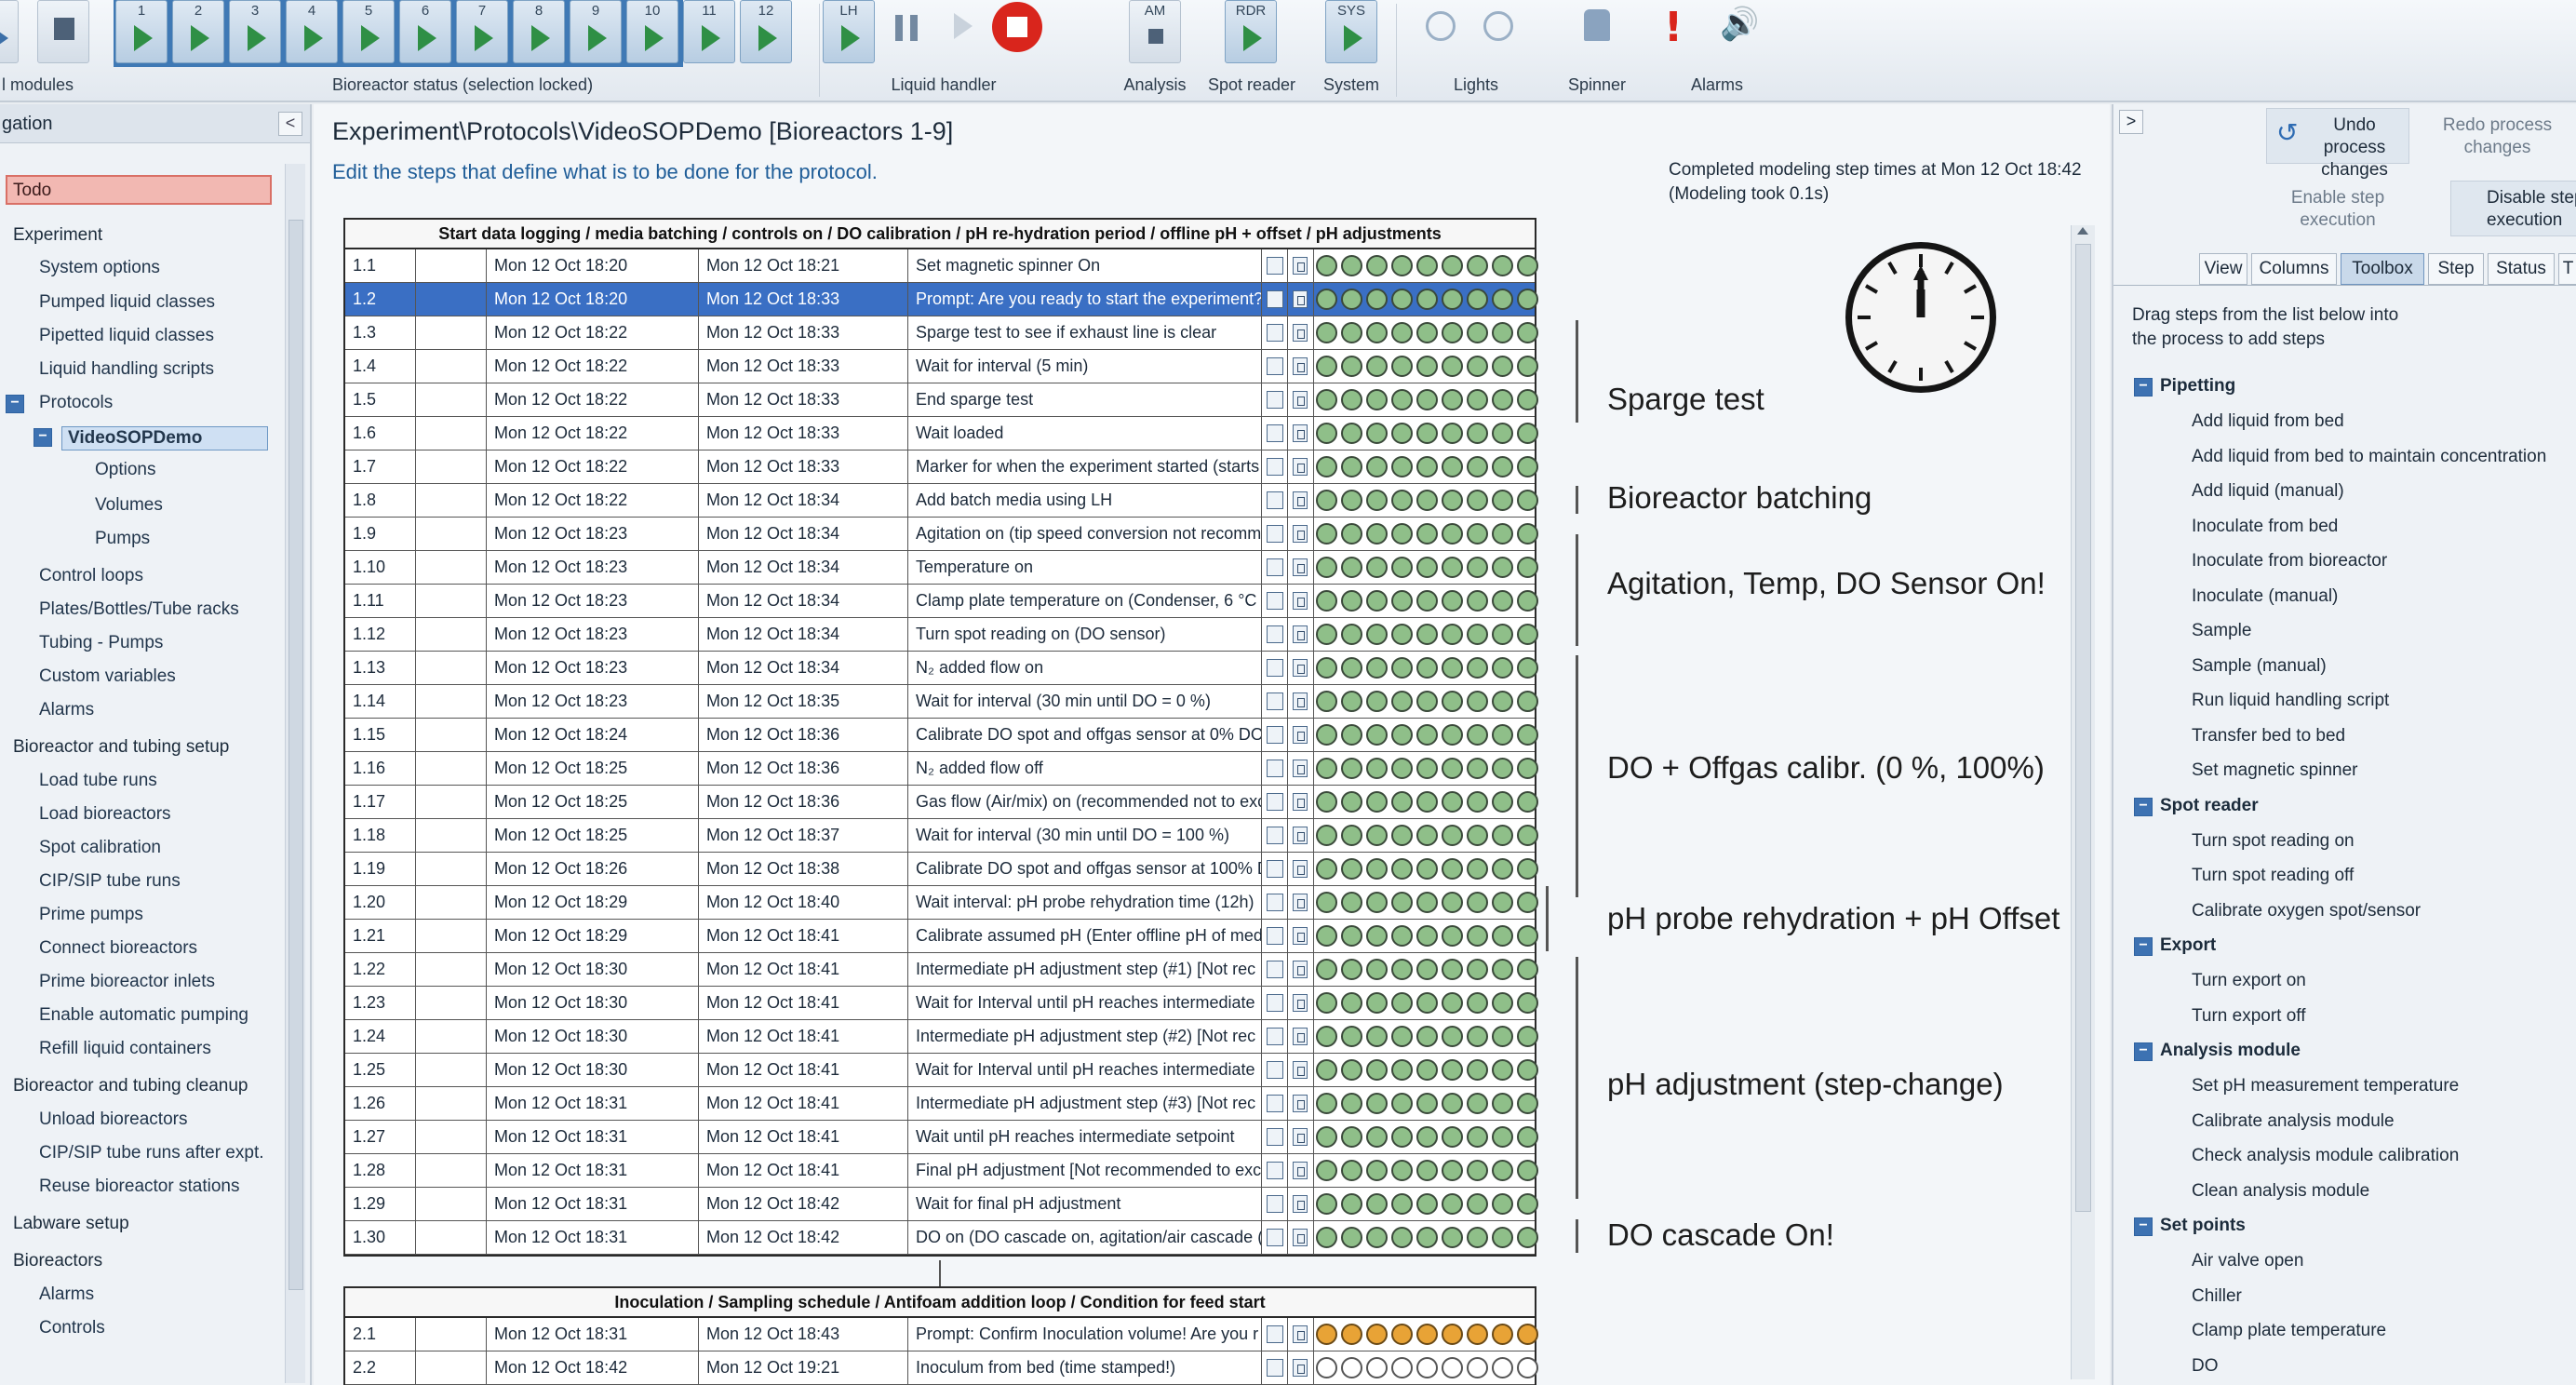 This screenshot has width=2576, height=1385. I want to click on nav-item-tubing-pumps: Tubing - Pumps, so click(101, 643).